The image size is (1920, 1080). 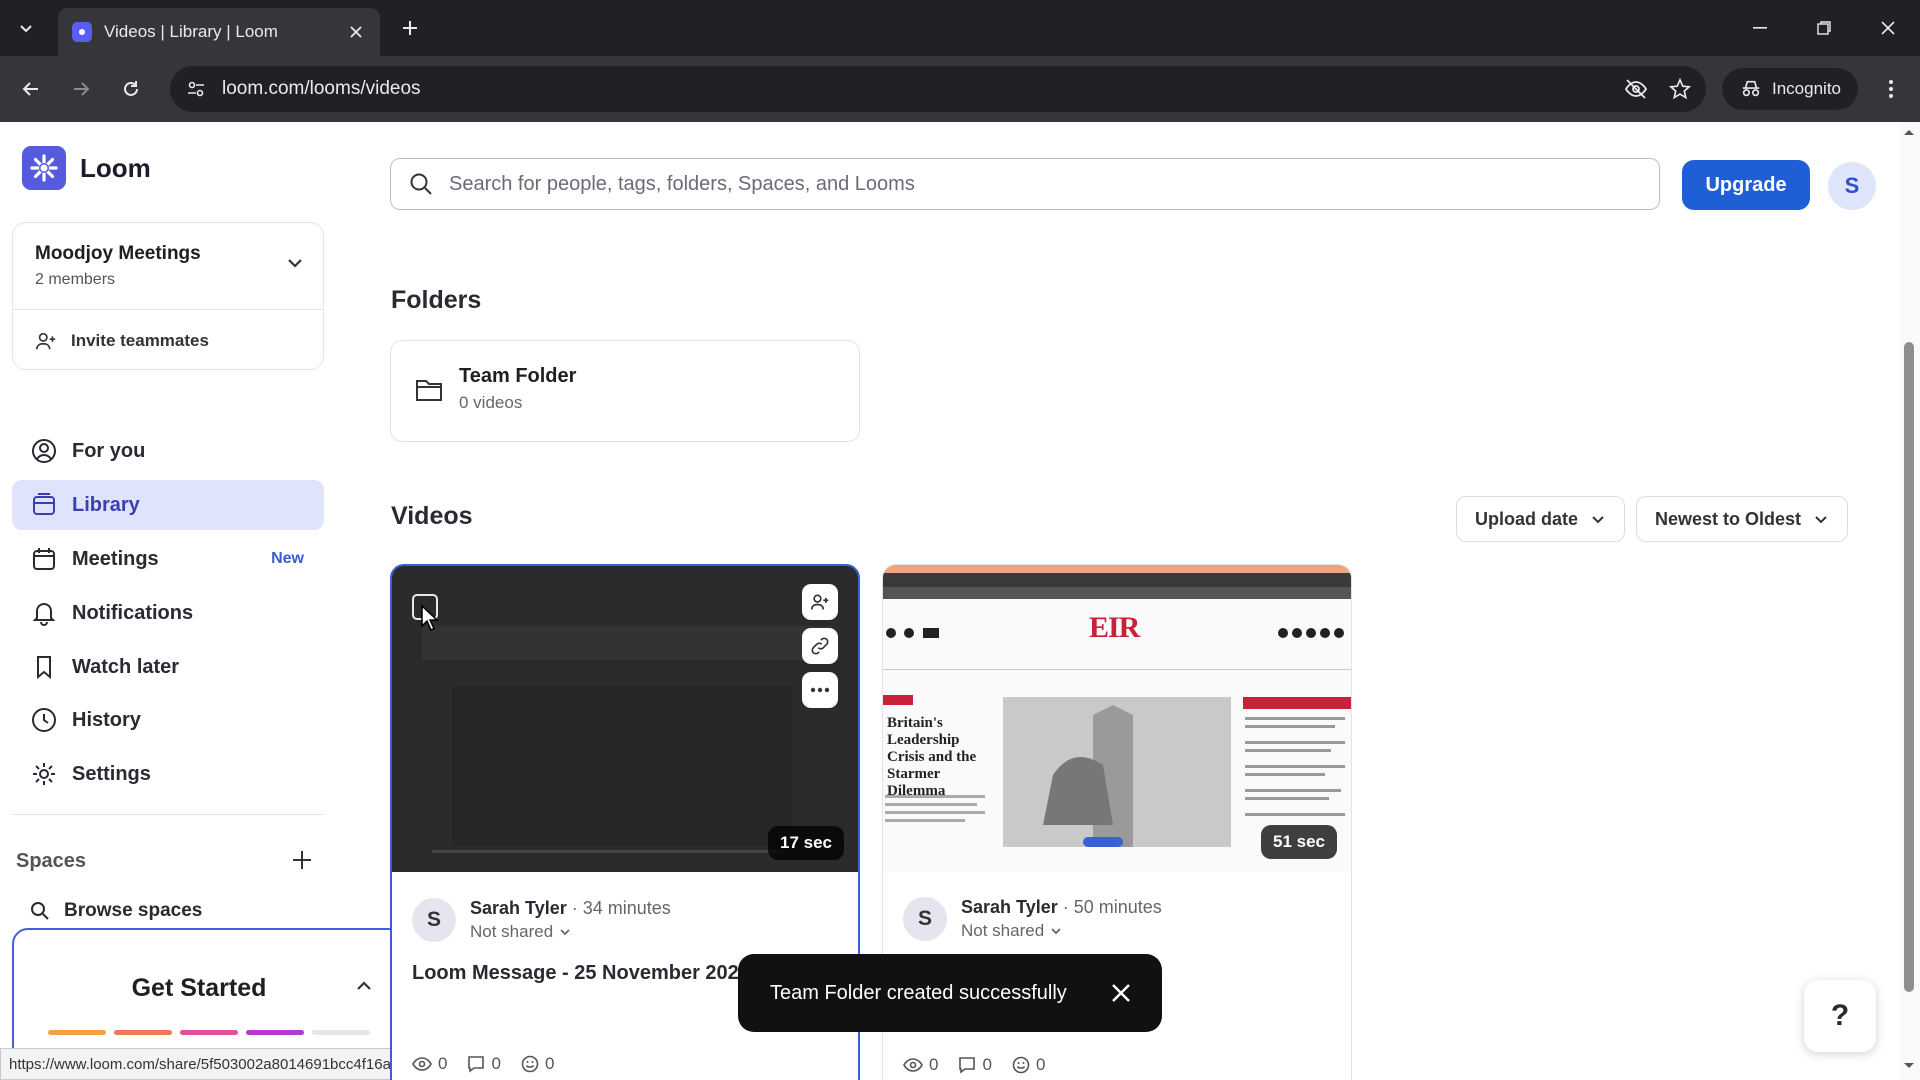 What do you see at coordinates (1891, 89) in the screenshot?
I see `browser-menu-icon` at bounding box center [1891, 89].